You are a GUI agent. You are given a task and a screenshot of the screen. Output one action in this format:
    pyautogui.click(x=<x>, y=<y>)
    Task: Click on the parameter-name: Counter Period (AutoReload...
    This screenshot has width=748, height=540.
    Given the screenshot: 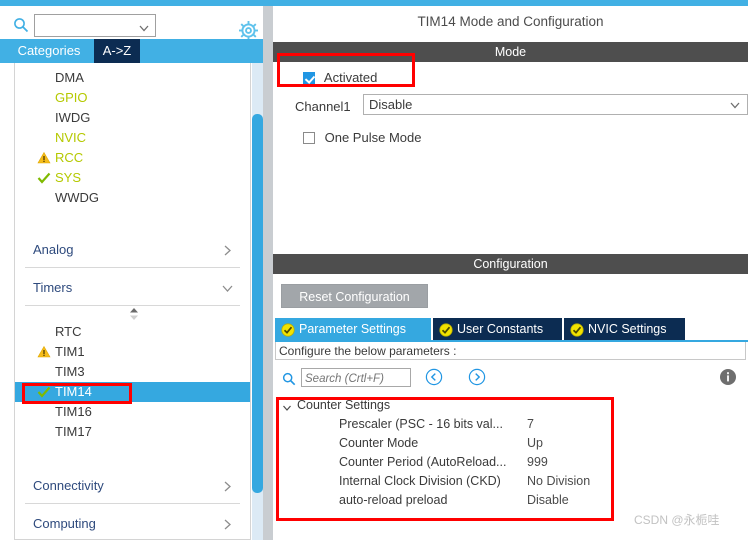 What is the action you would take?
    pyautogui.click(x=423, y=462)
    